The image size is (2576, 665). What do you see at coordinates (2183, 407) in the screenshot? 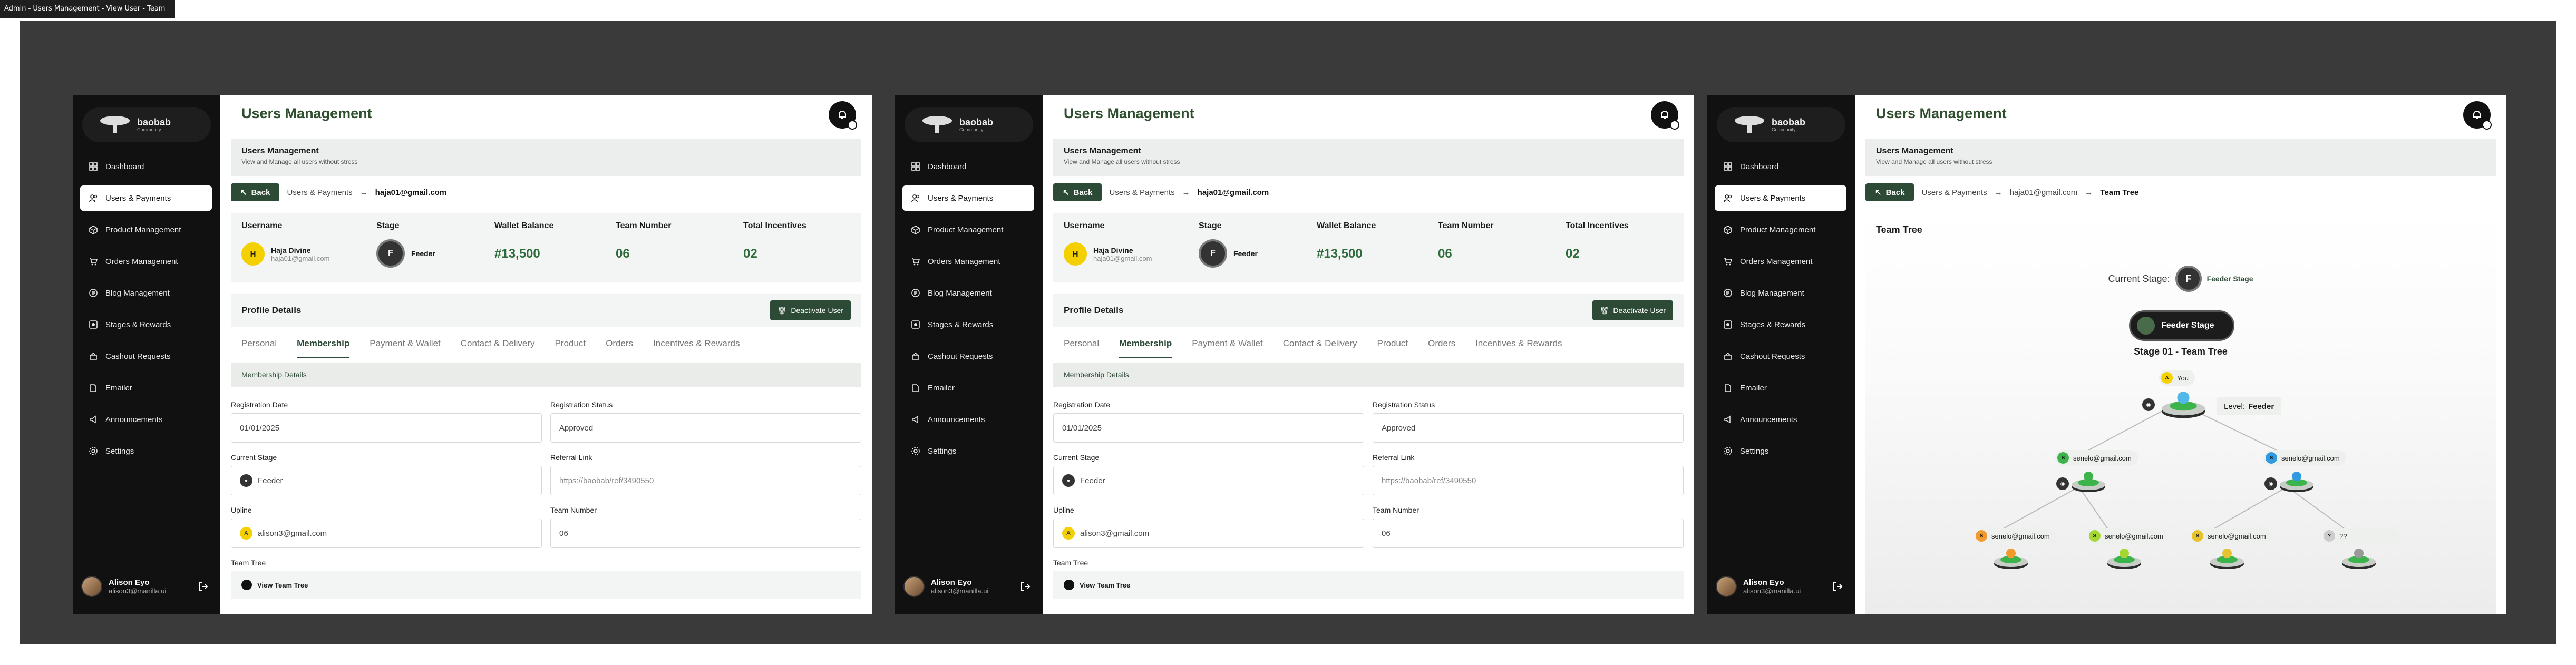
I see `tree-node-root` at bounding box center [2183, 407].